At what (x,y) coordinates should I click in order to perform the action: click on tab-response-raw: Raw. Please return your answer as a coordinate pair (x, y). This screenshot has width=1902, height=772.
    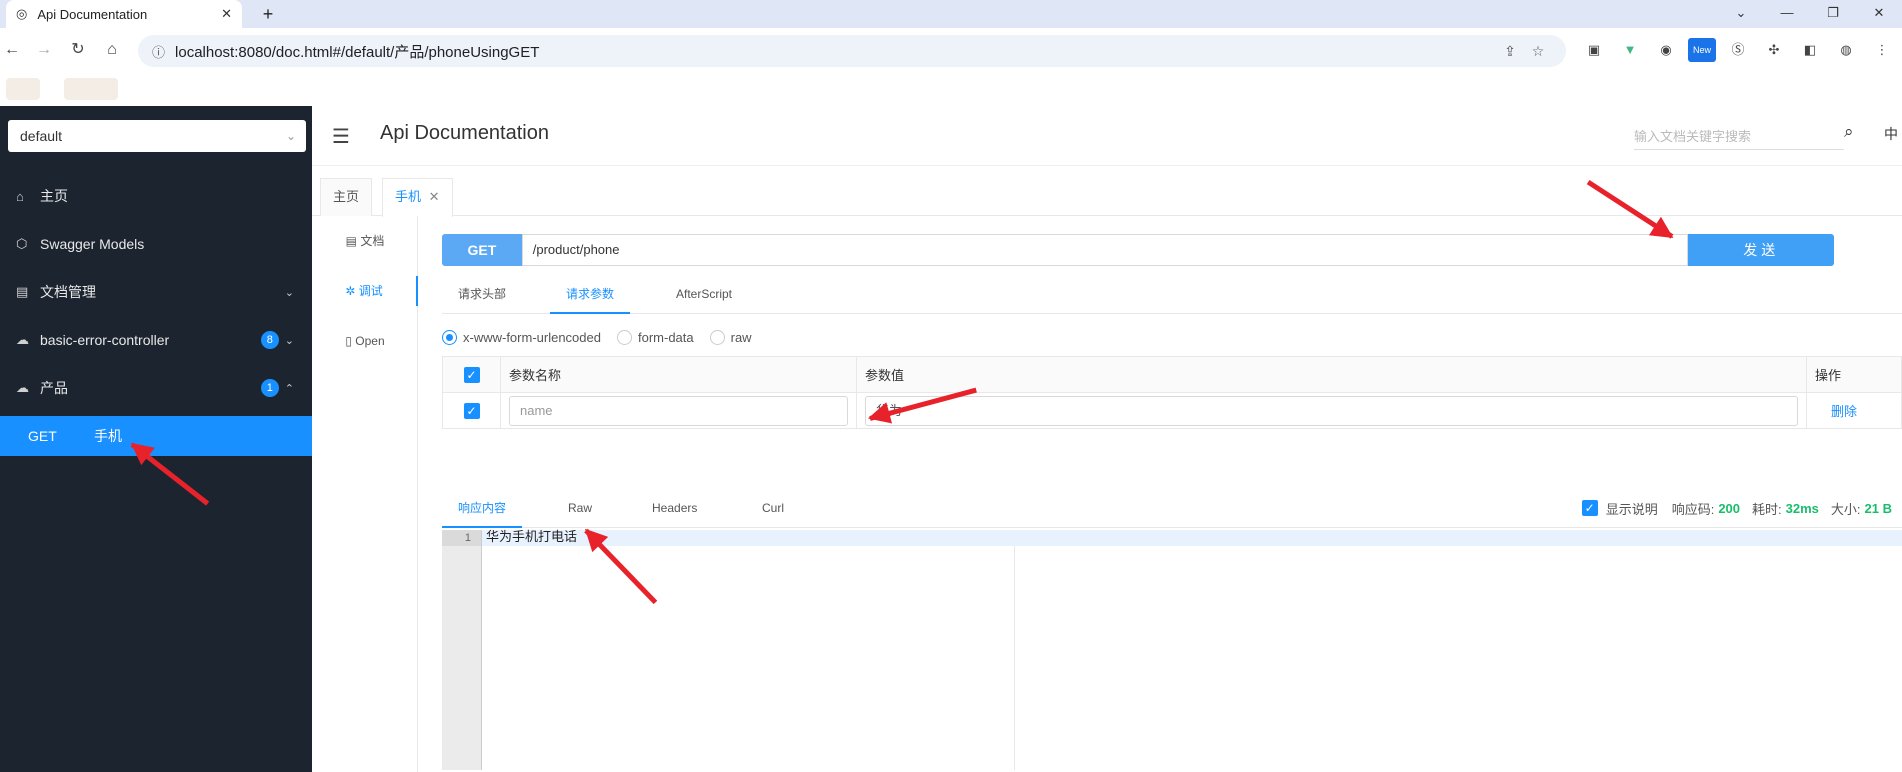
    Looking at the image, I should click on (580, 508).